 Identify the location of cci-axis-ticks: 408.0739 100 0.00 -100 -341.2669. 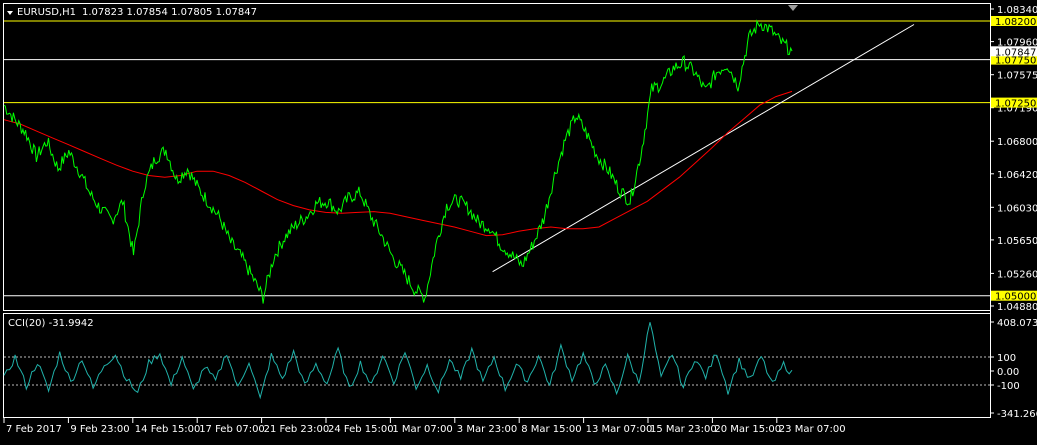
(1013, 369).